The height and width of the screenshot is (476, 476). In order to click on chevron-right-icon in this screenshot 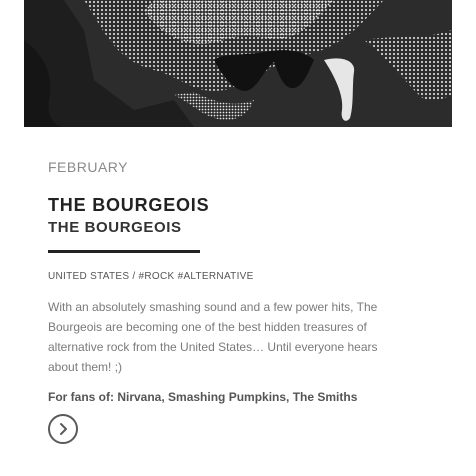, I will do `click(63, 429)`.